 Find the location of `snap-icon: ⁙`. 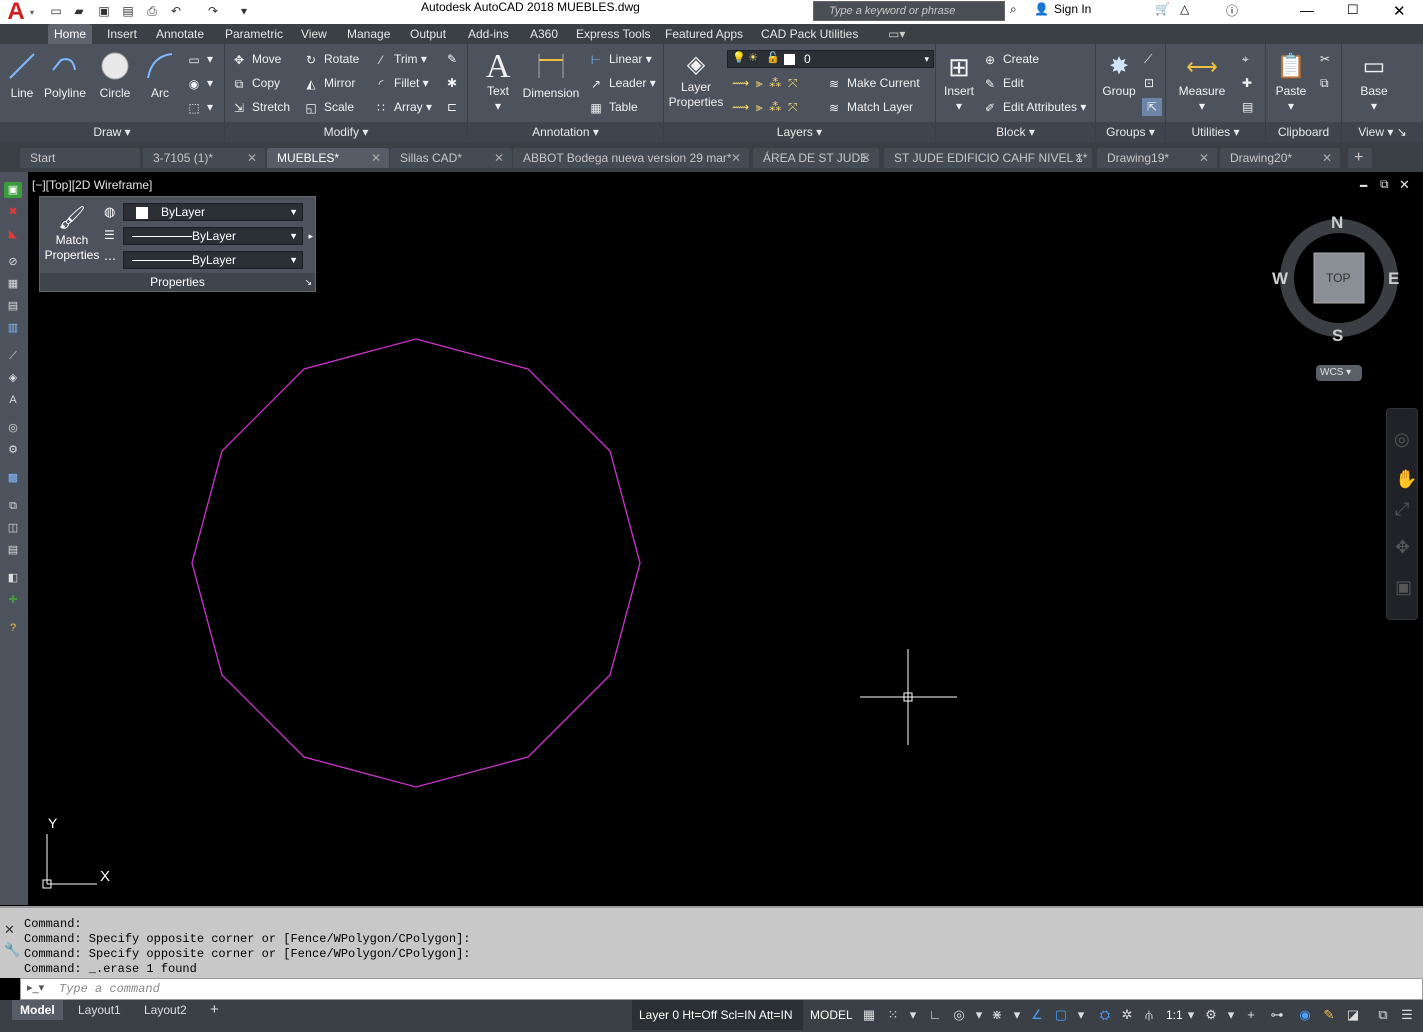

snap-icon: ⁙ is located at coordinates (893, 1015).